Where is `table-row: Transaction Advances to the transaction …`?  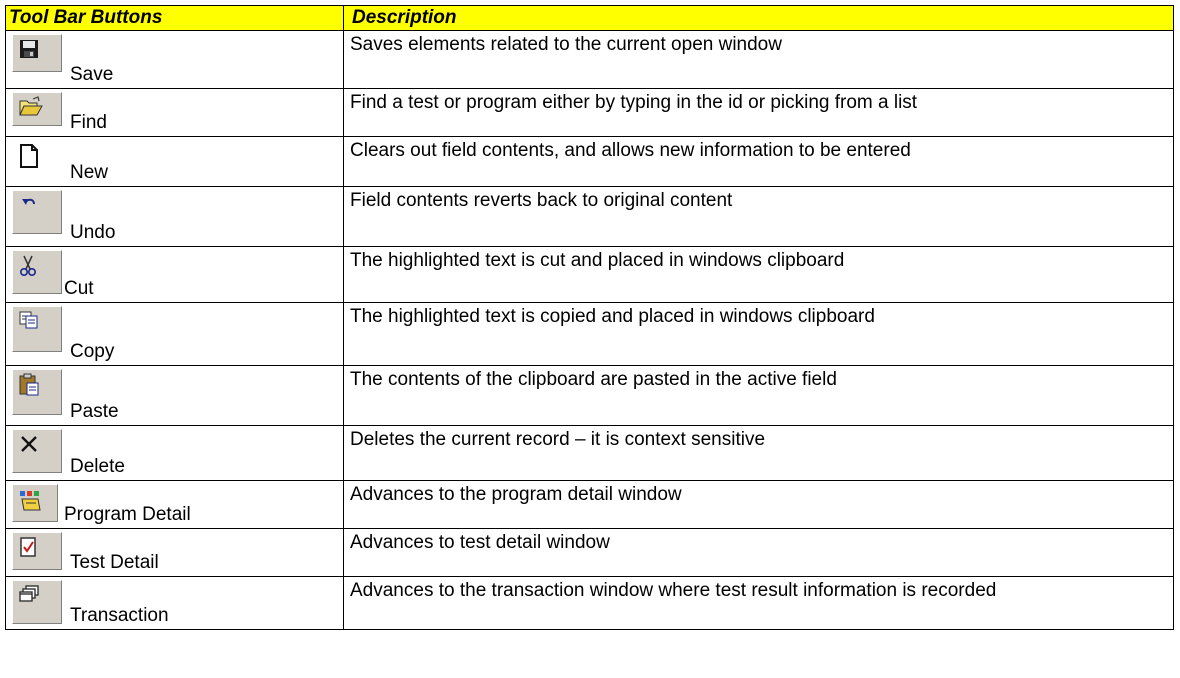 table-row: Transaction Advances to the transaction … is located at coordinates (589, 603).